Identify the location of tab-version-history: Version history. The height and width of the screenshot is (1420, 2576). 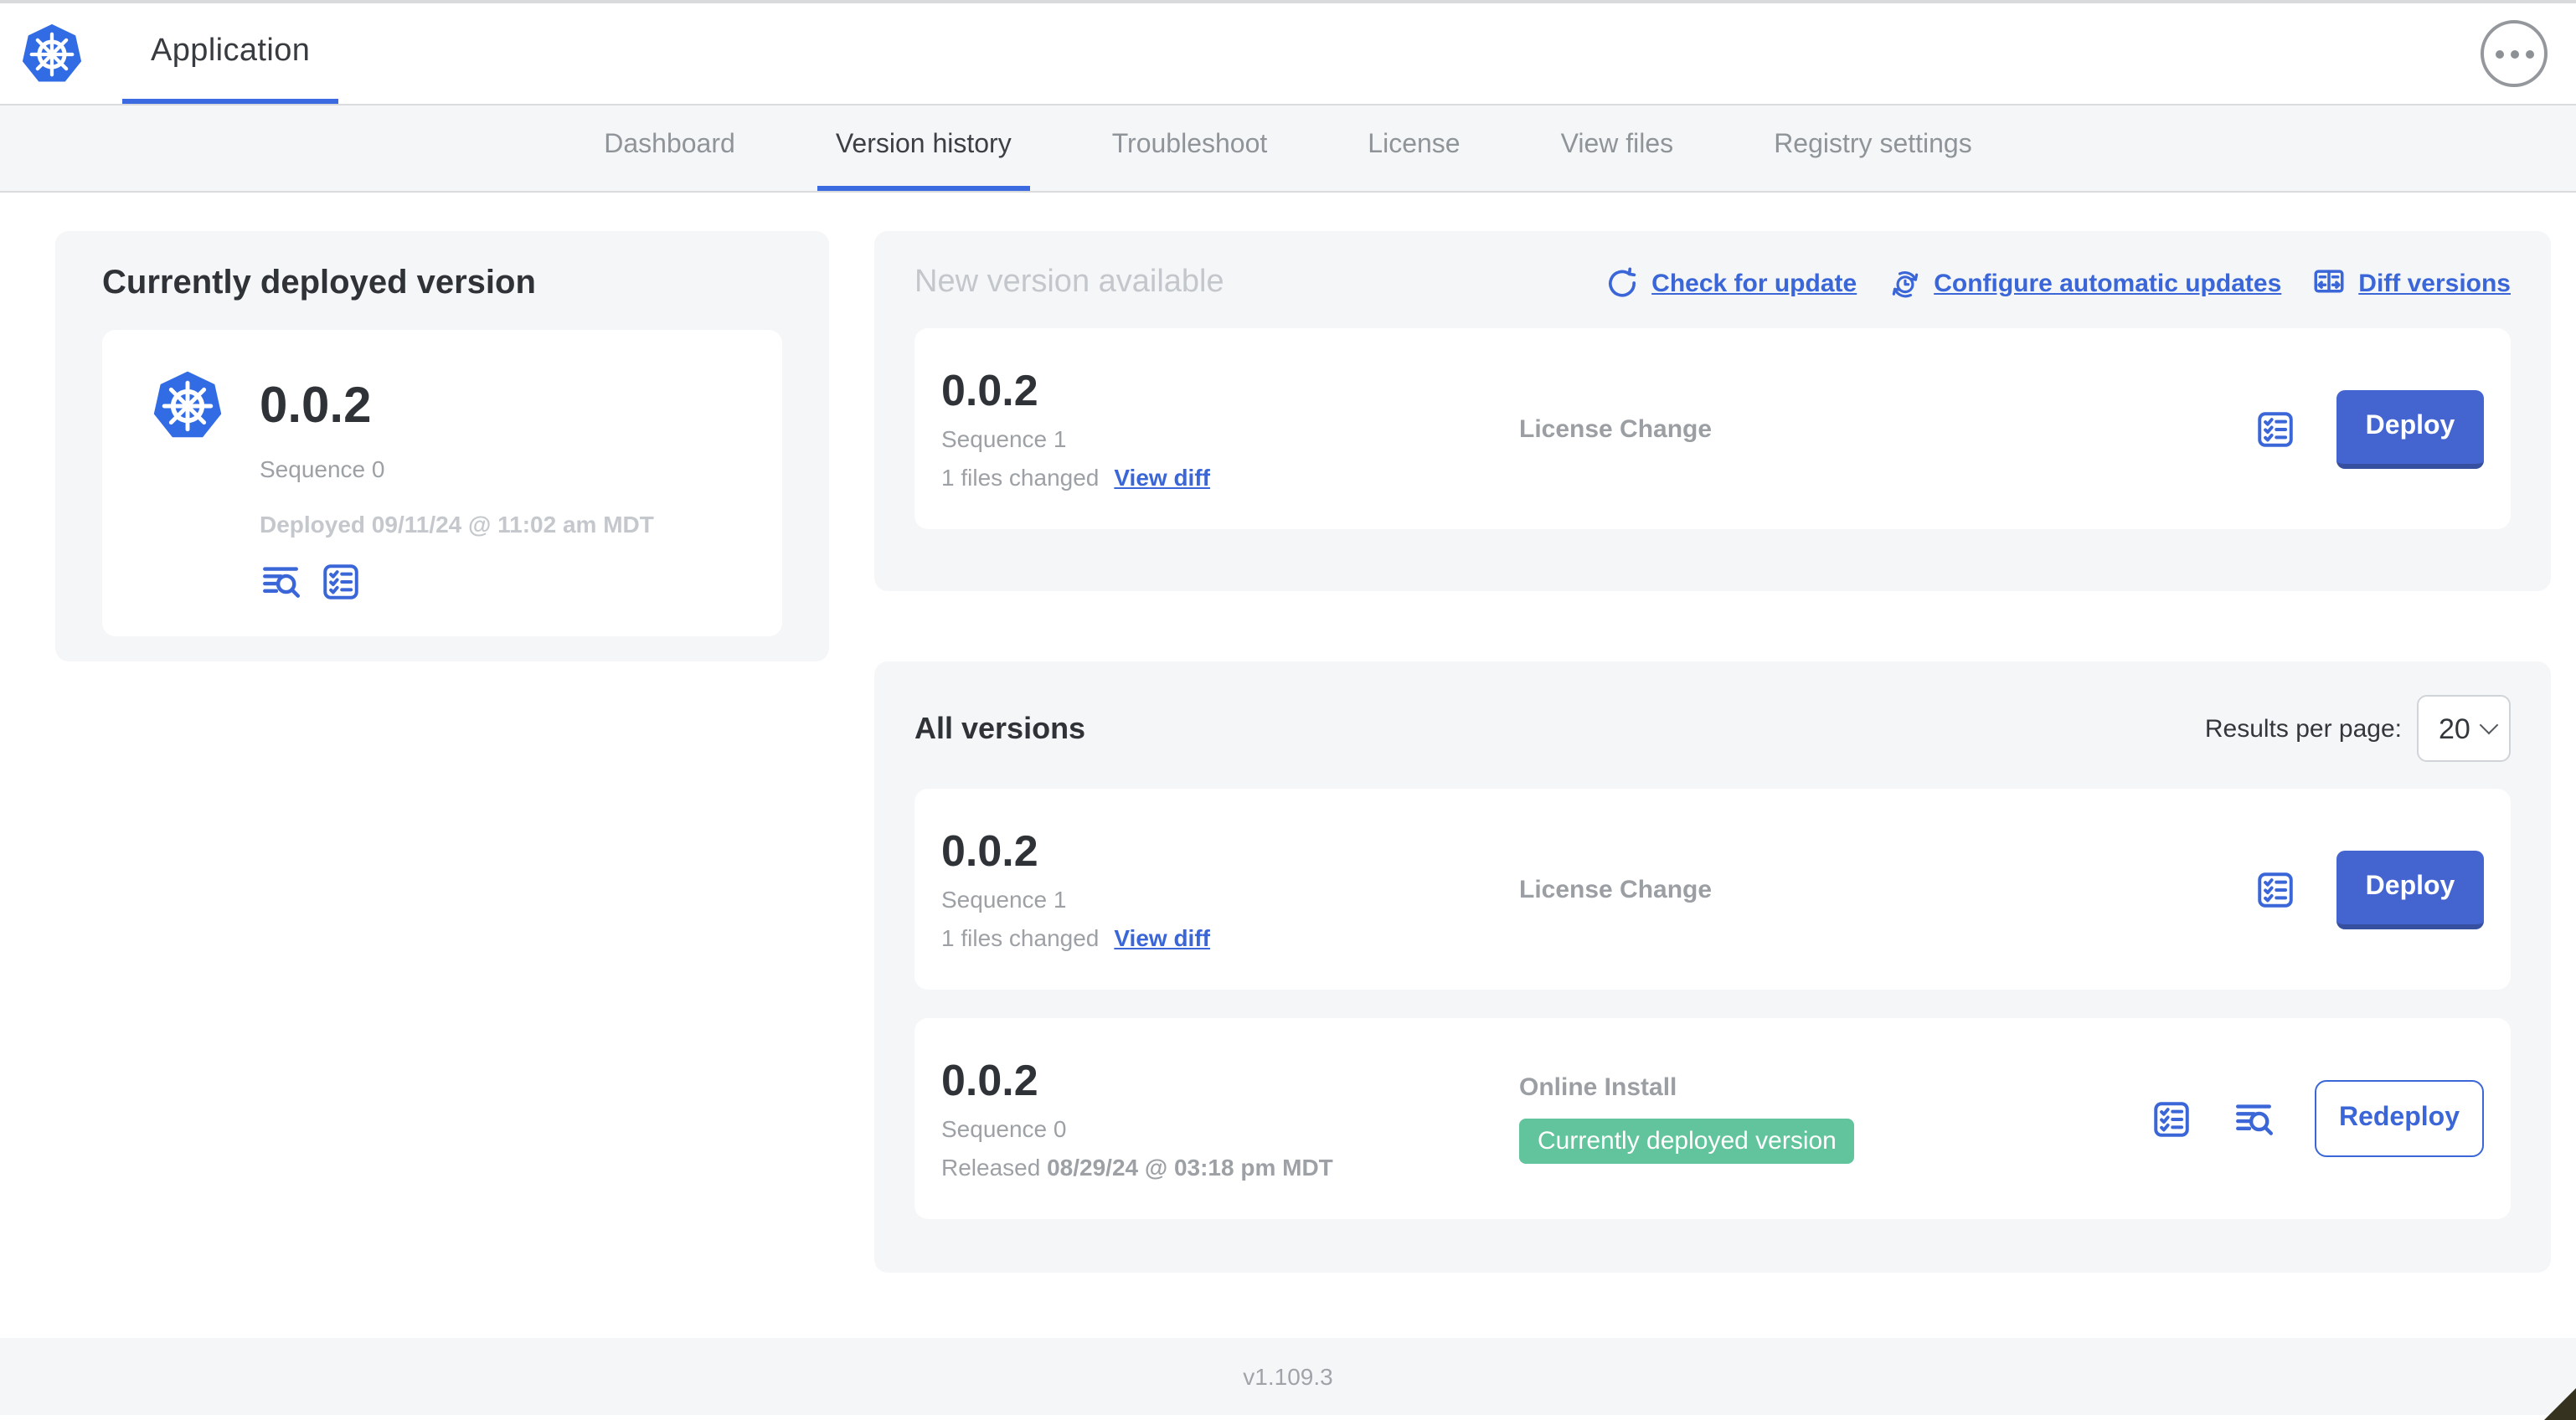
(923, 148).